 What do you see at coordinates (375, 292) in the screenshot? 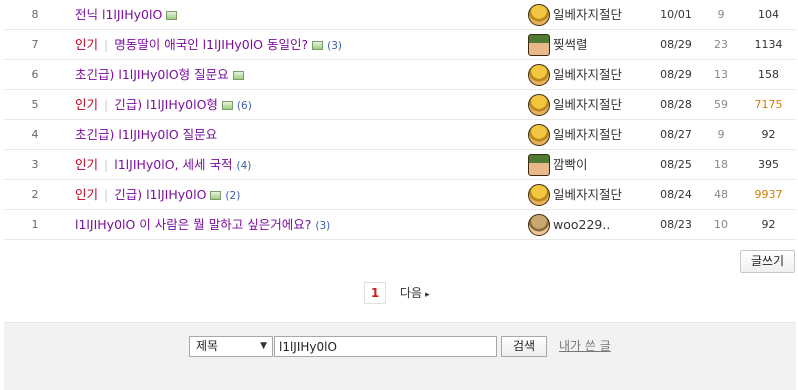
I see `page-current: 1` at bounding box center [375, 292].